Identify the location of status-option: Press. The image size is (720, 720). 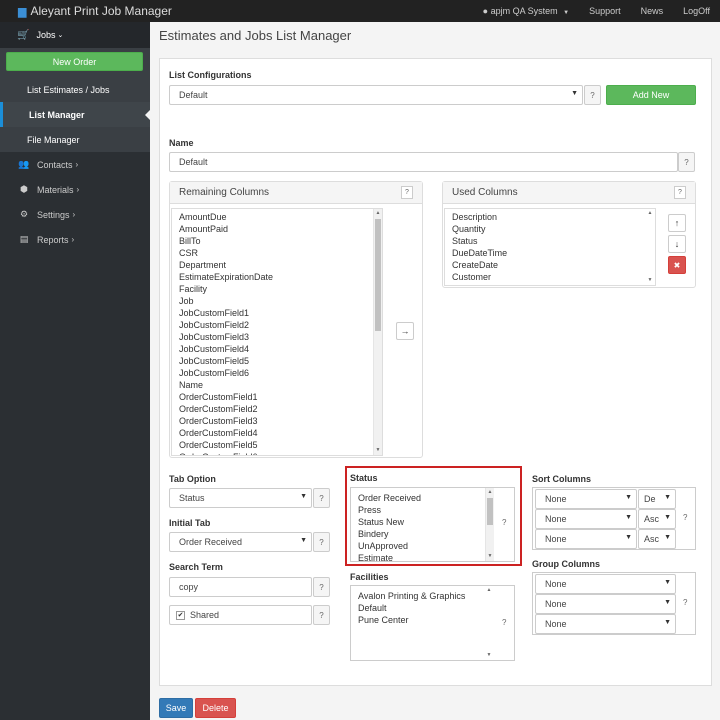
(422, 510).